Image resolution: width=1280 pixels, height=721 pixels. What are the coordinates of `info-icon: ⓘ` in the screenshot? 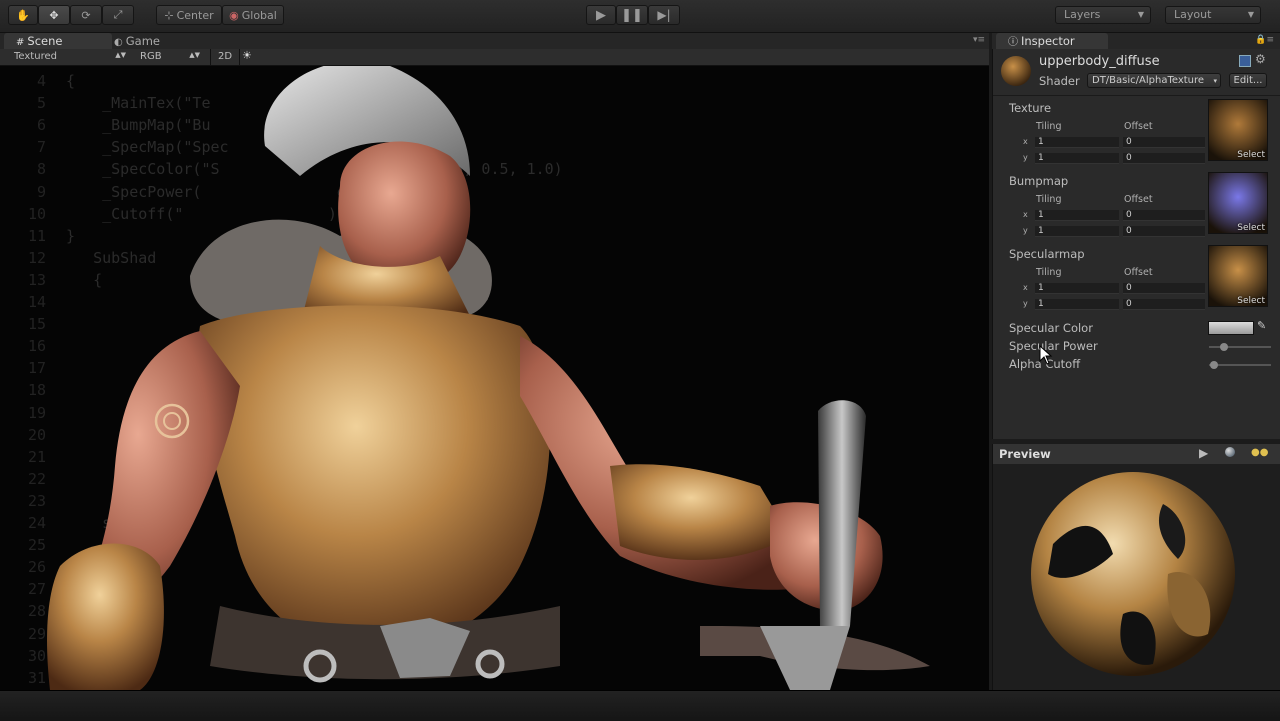 It's located at (1013, 42).